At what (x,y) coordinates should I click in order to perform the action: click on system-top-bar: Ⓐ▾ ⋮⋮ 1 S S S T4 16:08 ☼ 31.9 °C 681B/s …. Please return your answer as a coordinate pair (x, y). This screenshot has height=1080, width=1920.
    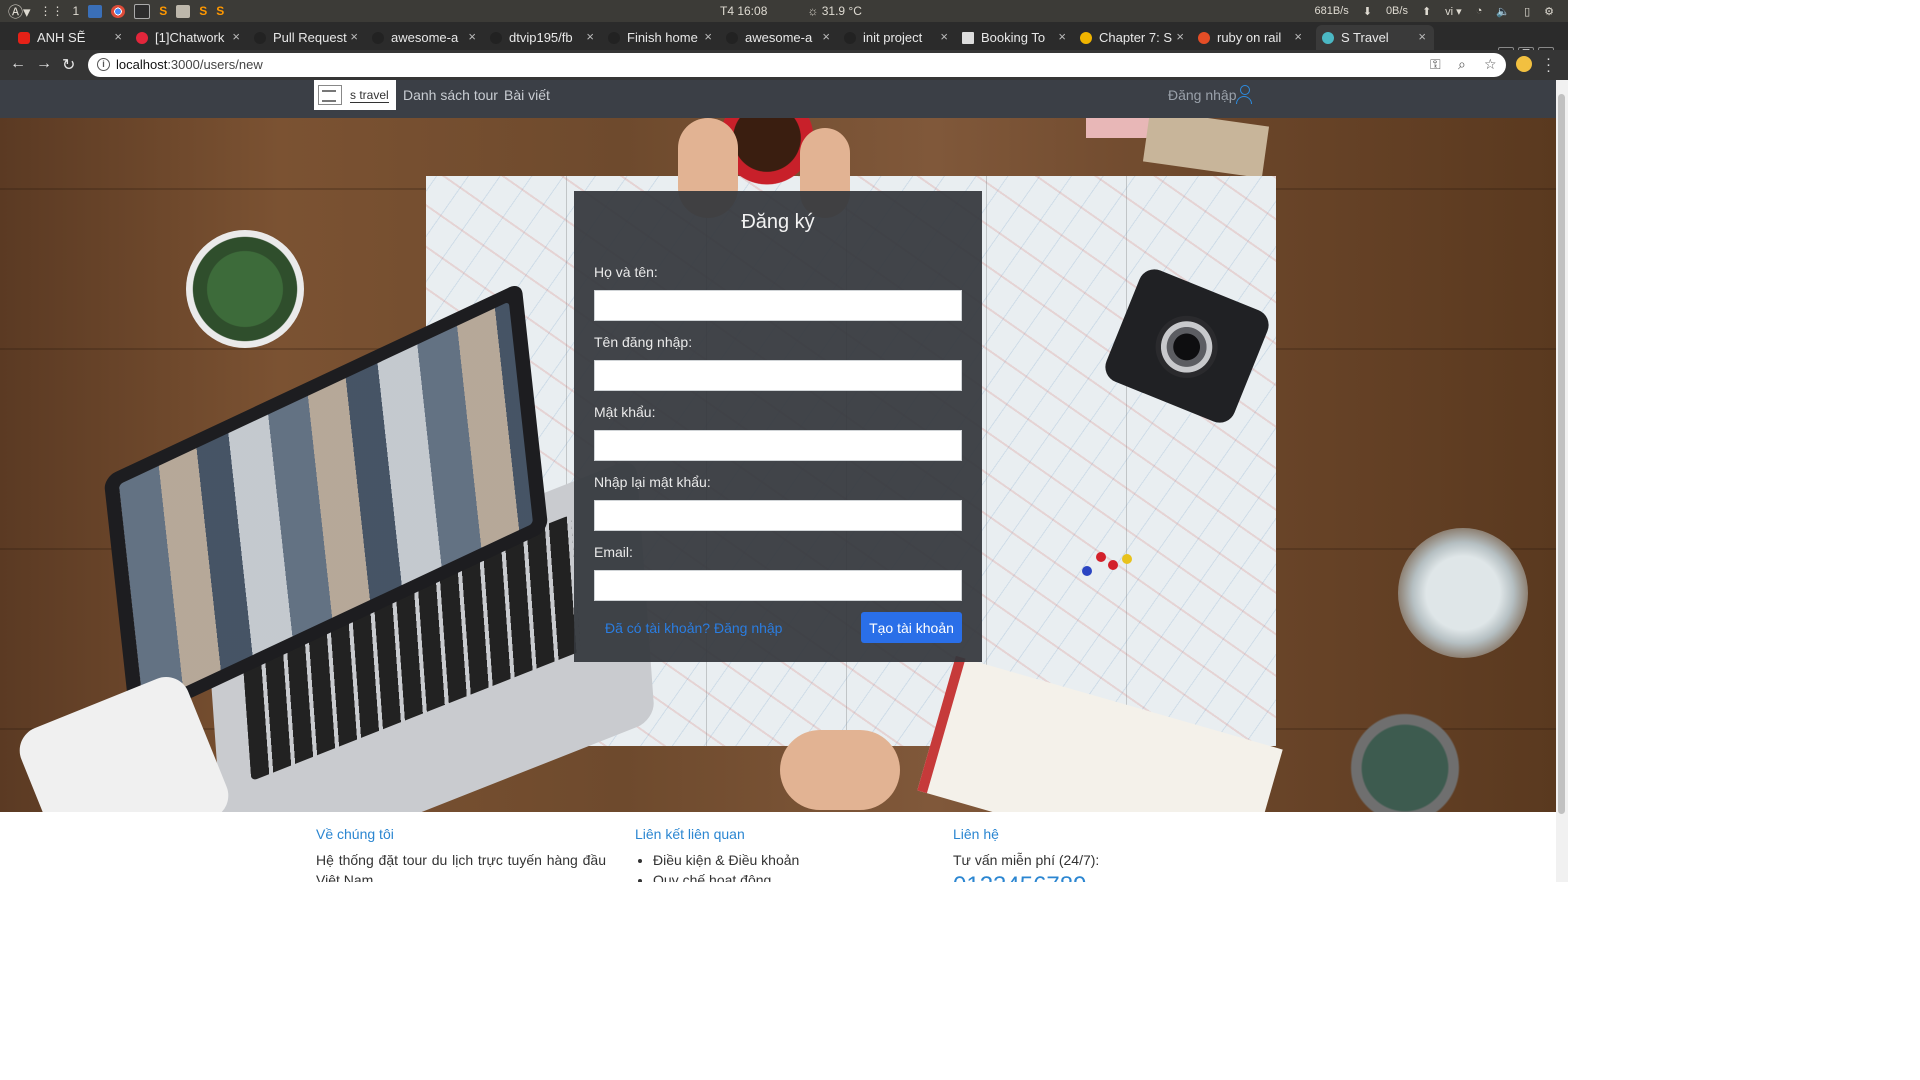
    Looking at the image, I should click on (784, 11).